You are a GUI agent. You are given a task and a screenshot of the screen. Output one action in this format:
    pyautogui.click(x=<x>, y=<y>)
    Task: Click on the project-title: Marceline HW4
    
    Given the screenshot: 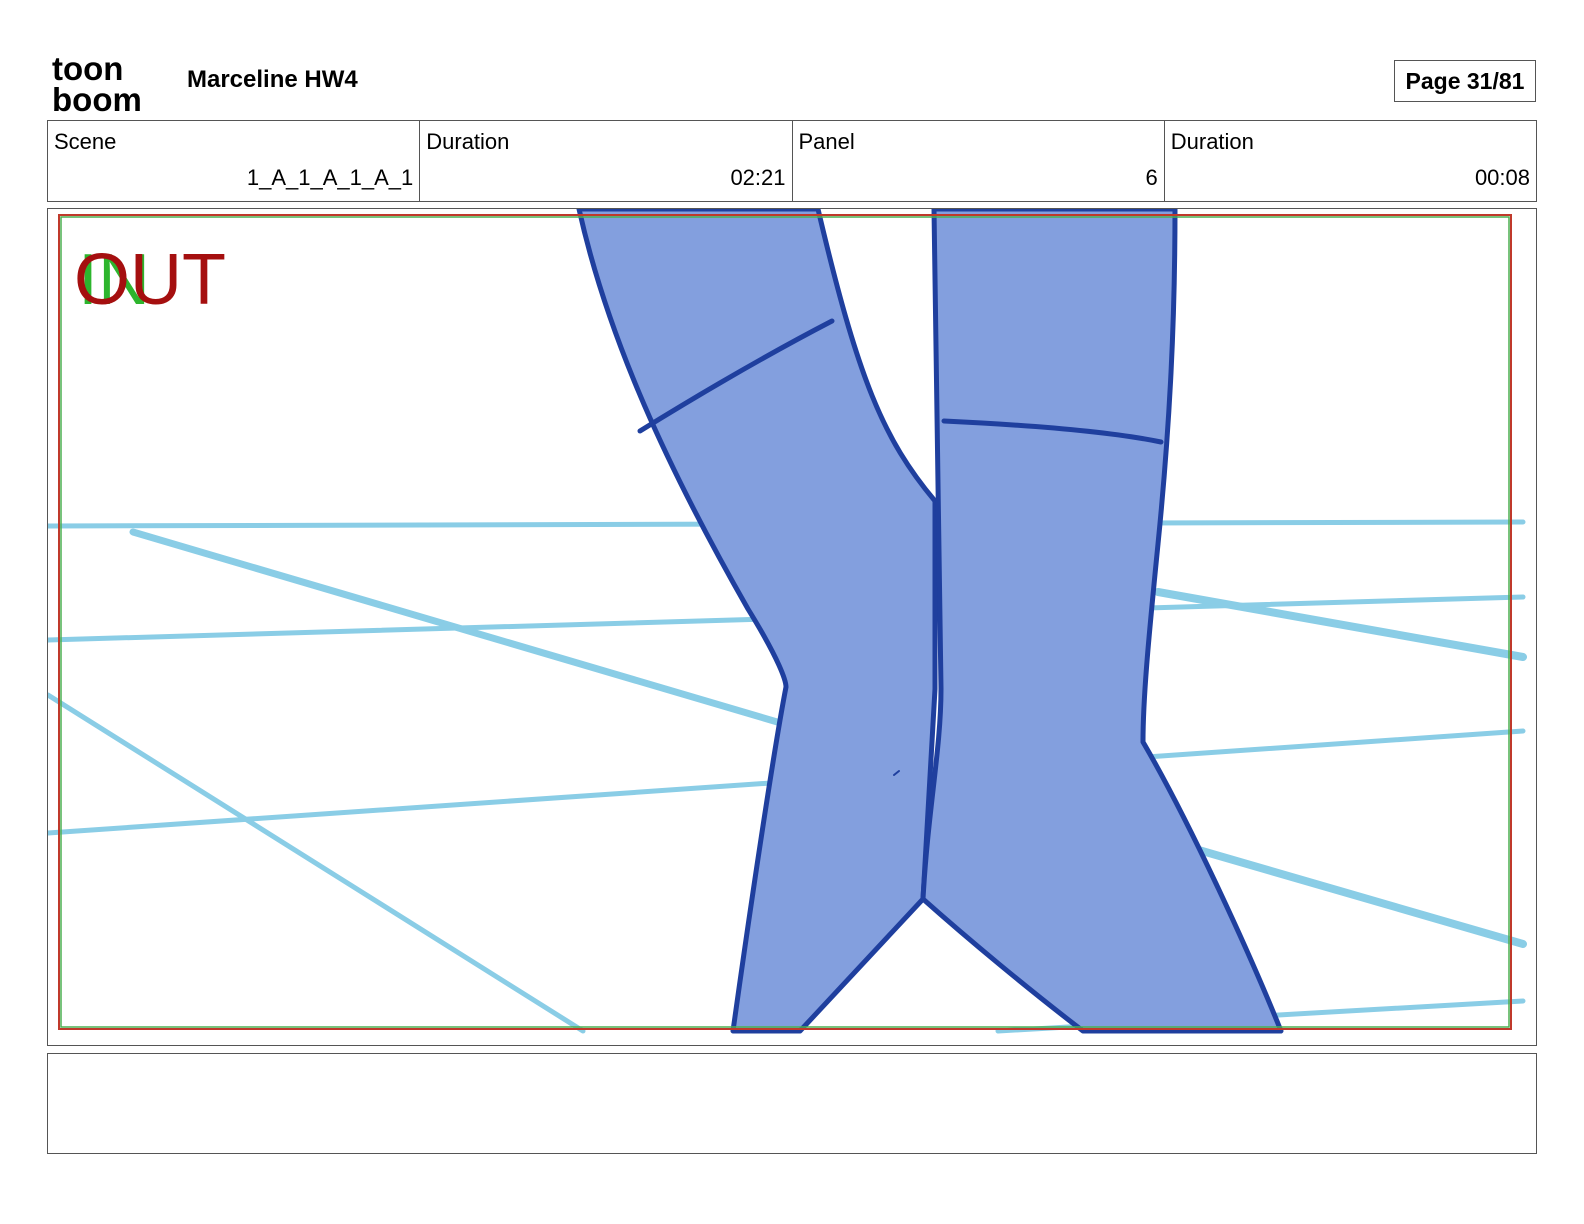 What is the action you would take?
    pyautogui.click(x=272, y=79)
    